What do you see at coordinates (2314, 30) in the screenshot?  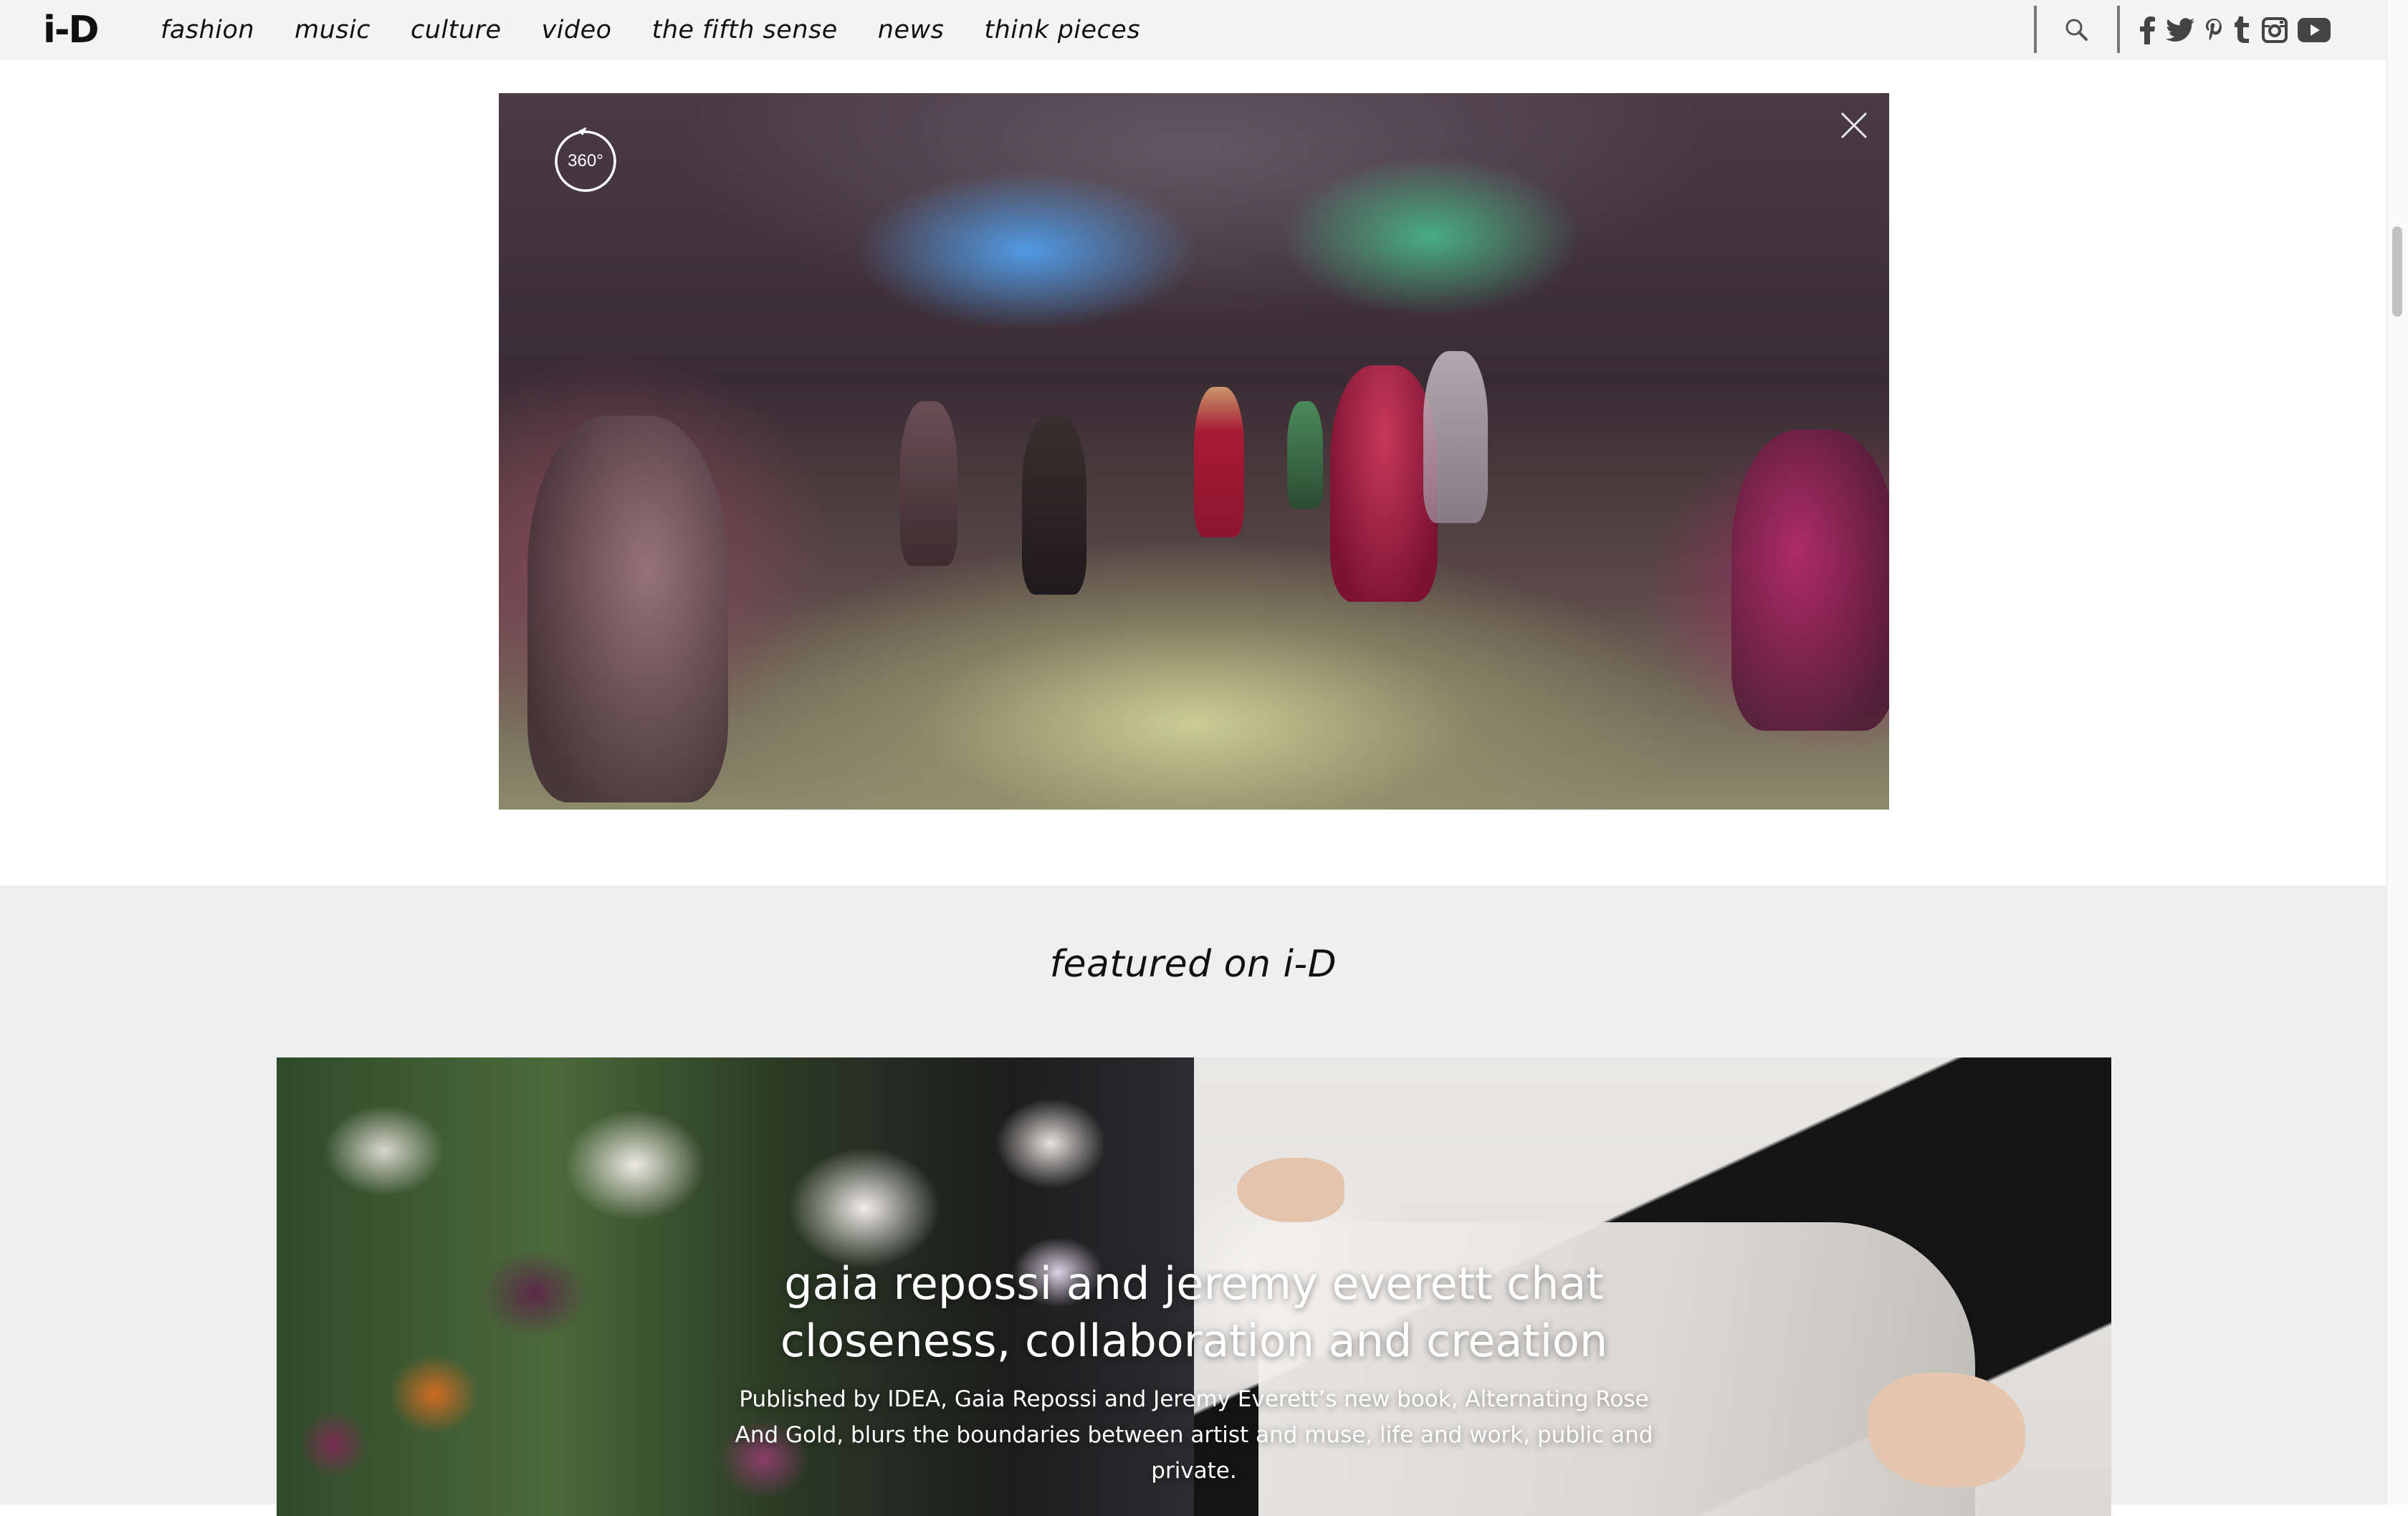 I see `youtube-icon` at bounding box center [2314, 30].